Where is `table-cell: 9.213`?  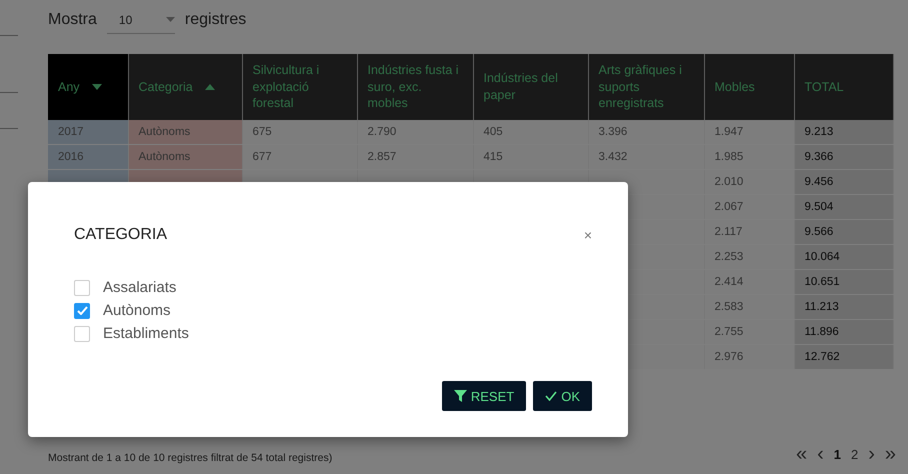
table-cell: 9.213 is located at coordinates (843, 132).